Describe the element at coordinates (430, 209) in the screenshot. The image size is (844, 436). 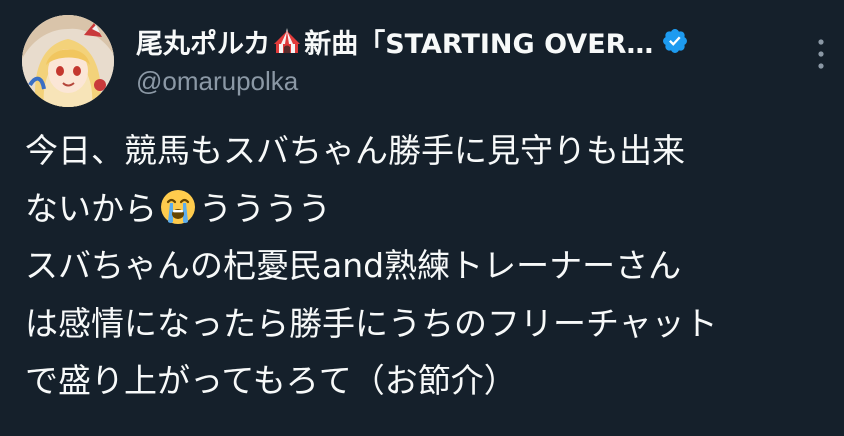
I see `tweet-line-2: ないから うううう` at that location.